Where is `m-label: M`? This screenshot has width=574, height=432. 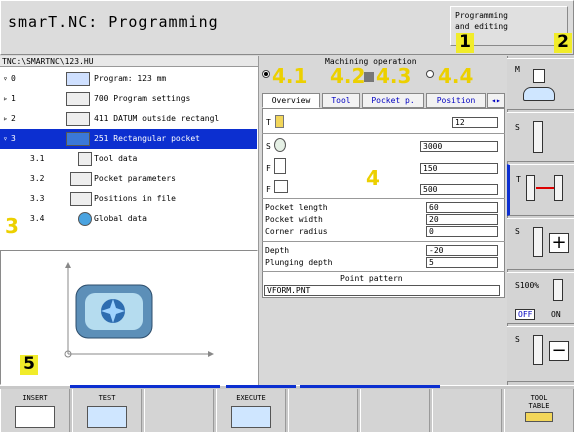 m-label: M is located at coordinates (517, 69).